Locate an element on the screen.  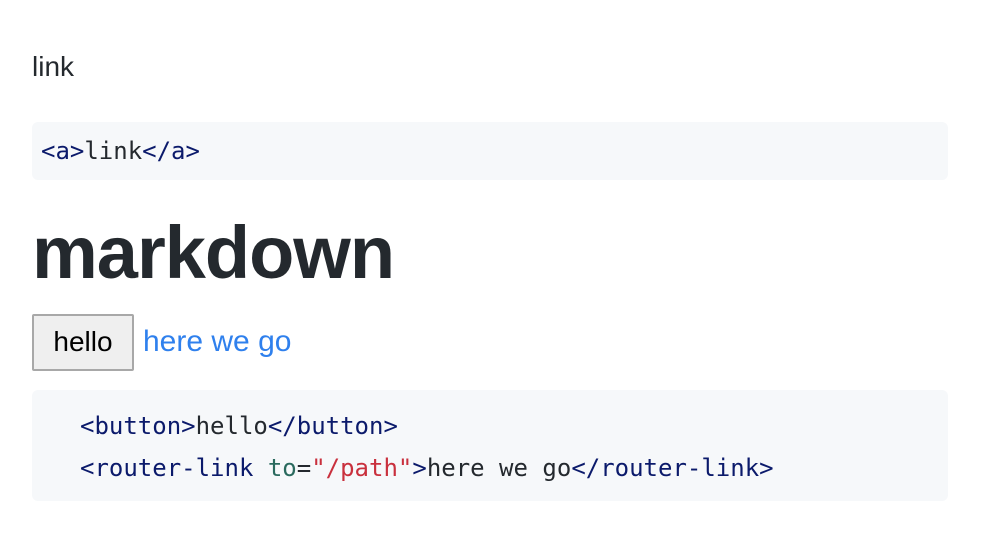
code-attr-name: to is located at coordinates (282, 468).